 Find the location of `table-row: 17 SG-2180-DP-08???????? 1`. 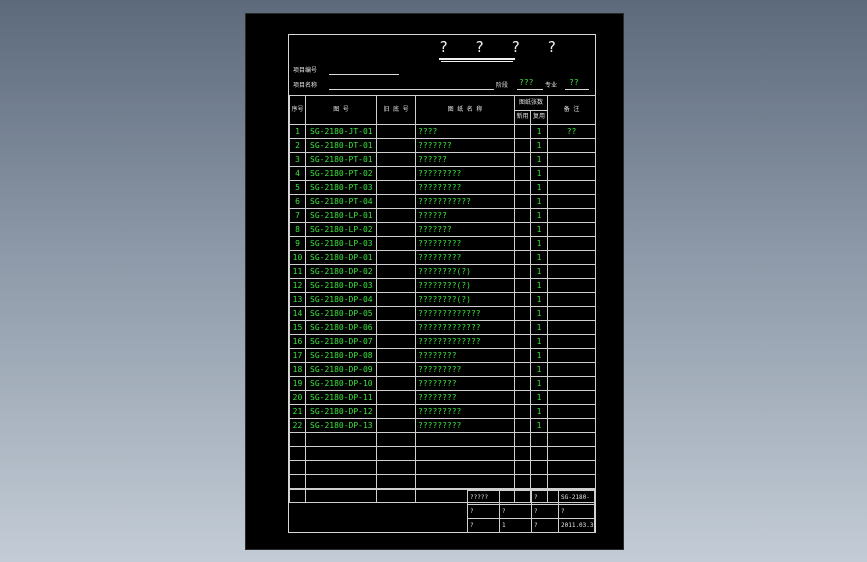

table-row: 17 SG-2180-DP-08???????? 1 is located at coordinates (443, 355).